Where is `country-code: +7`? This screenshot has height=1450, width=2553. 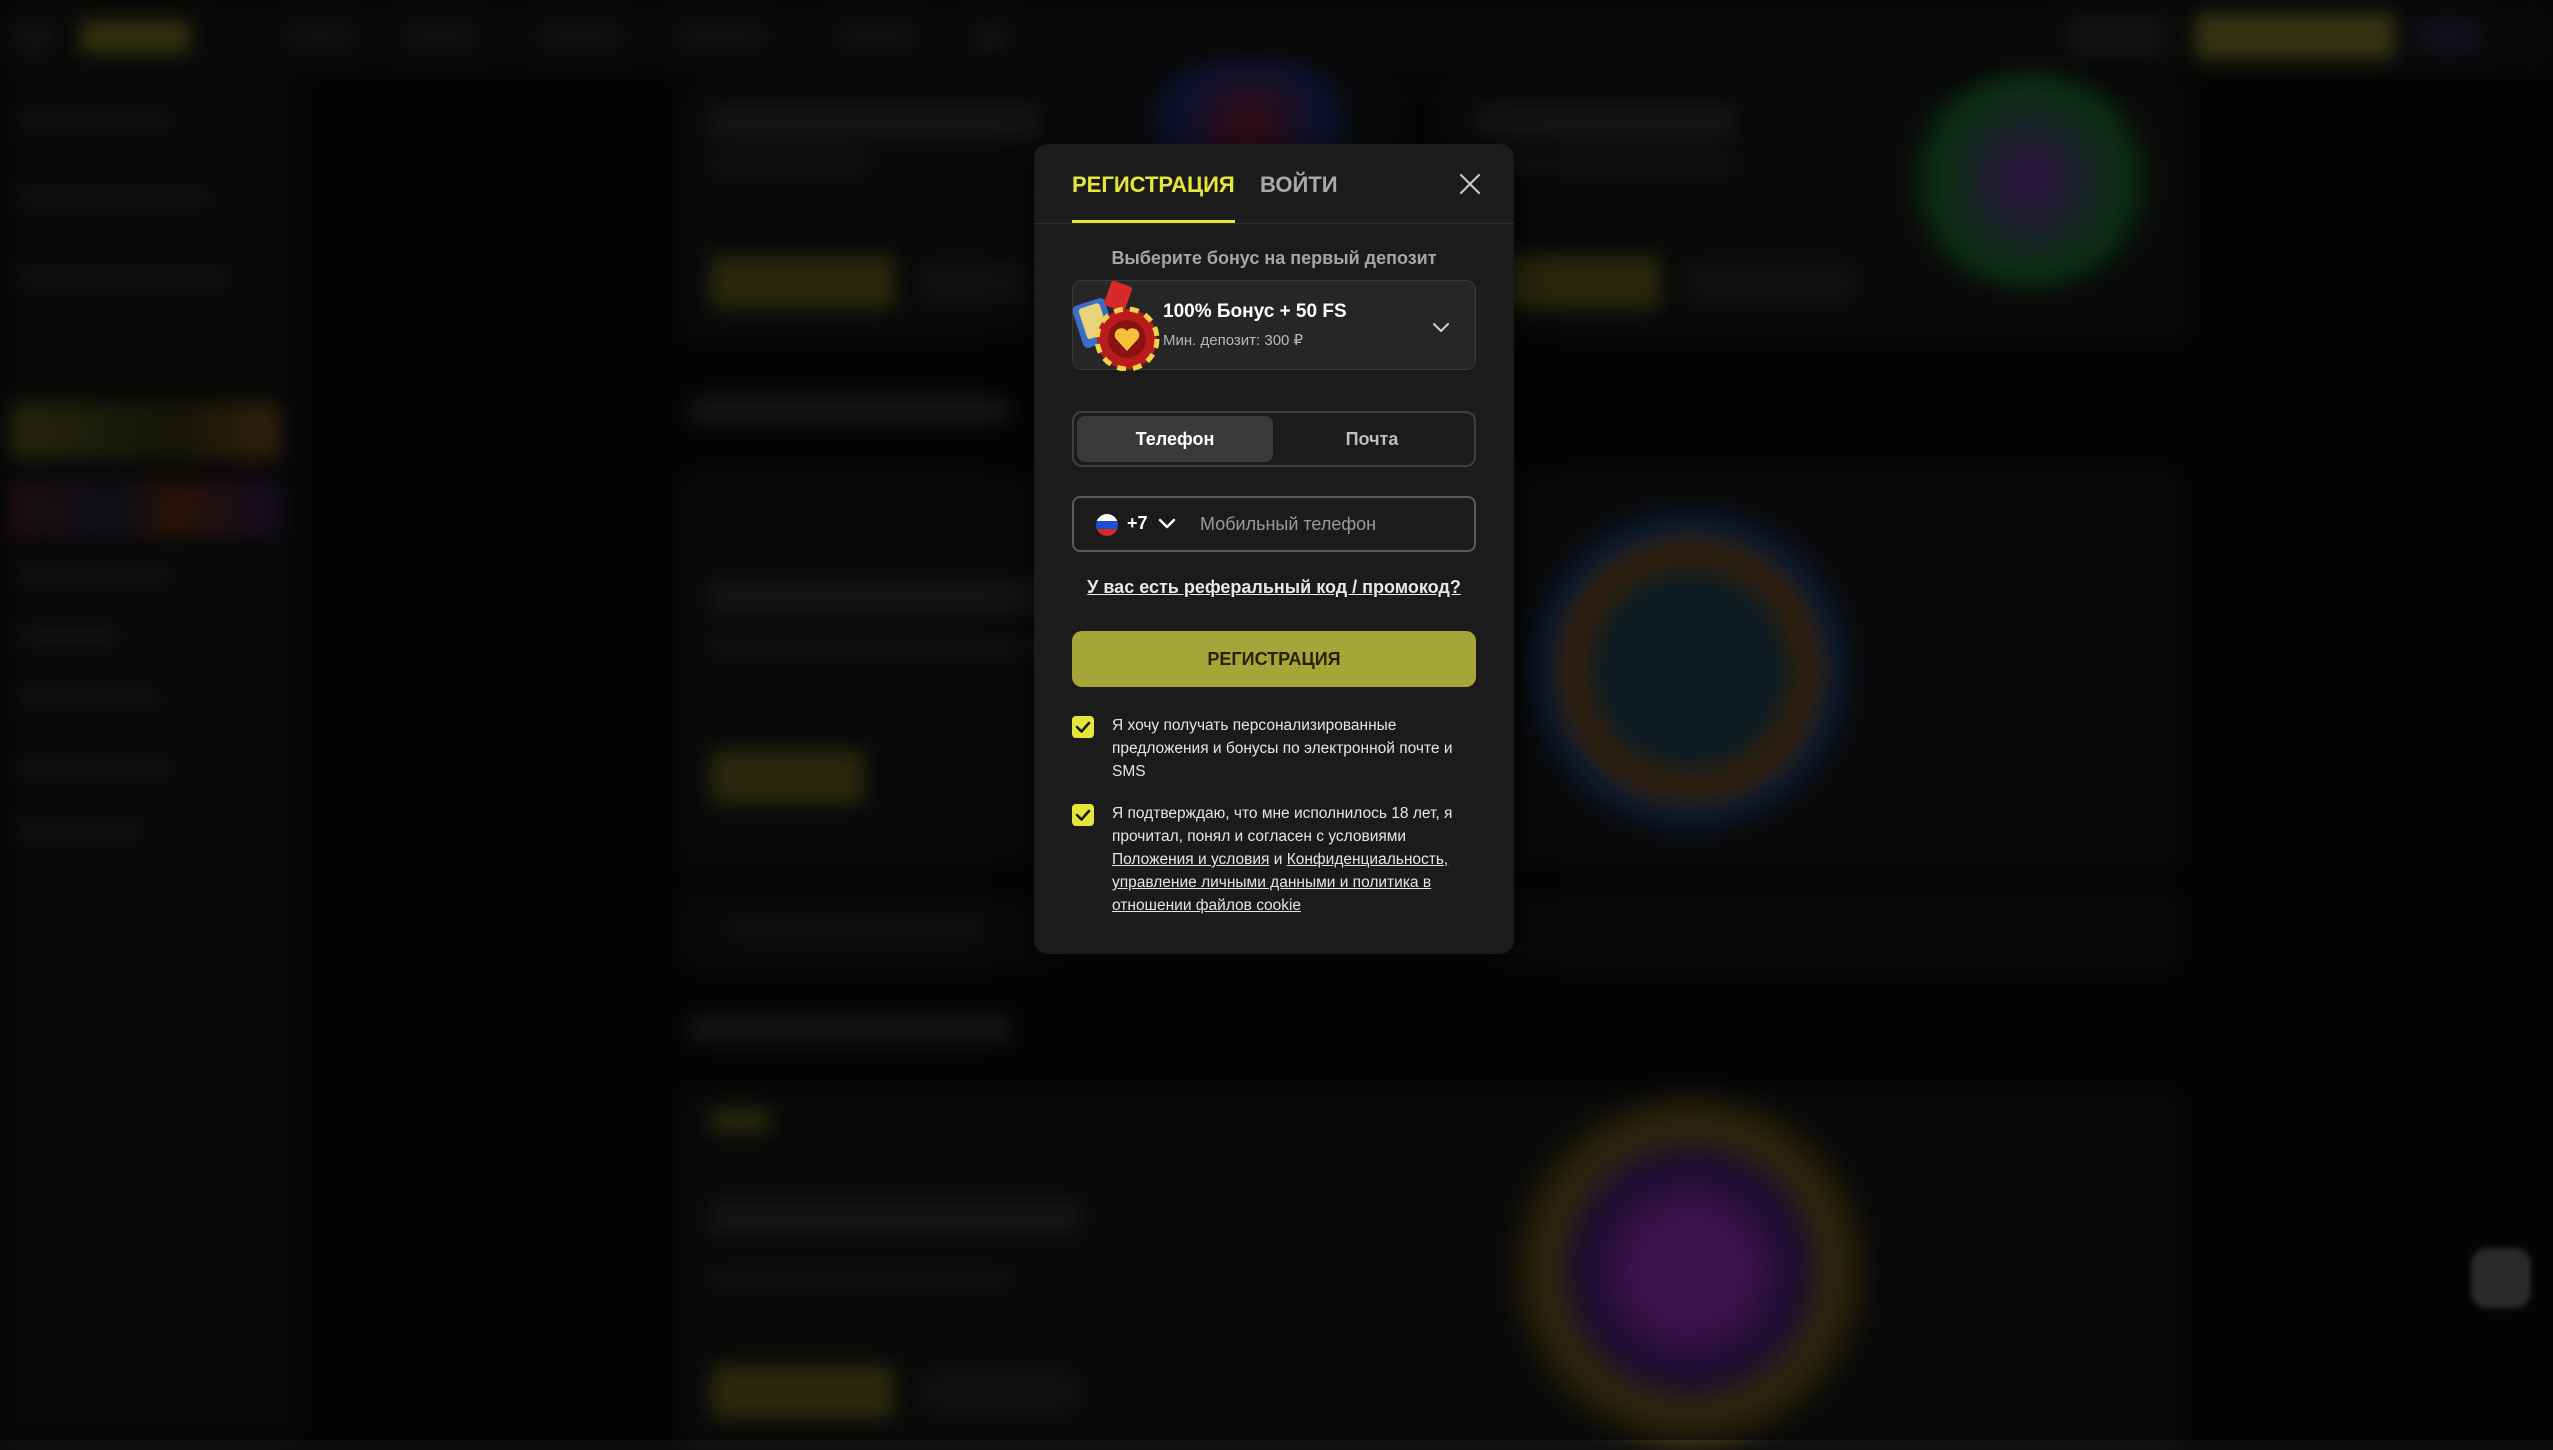 country-code: +7 is located at coordinates (1137, 523).